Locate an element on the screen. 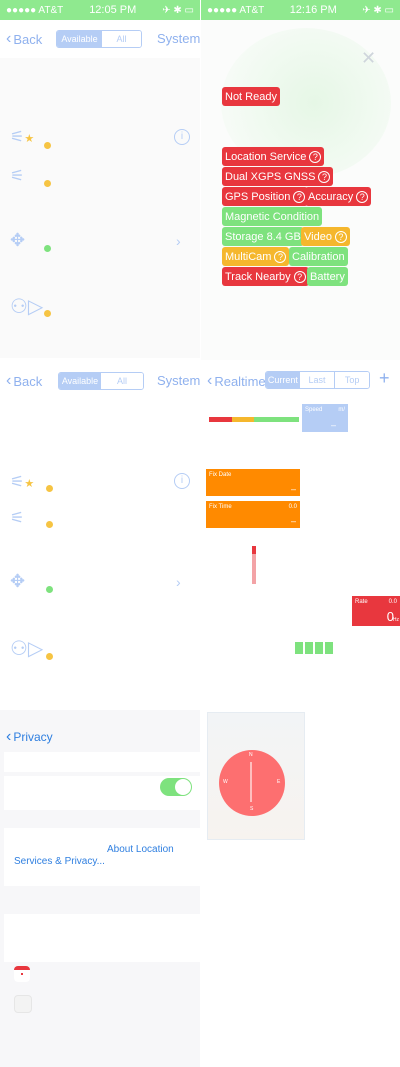  badge-video: Video? is located at coordinates (325, 236).